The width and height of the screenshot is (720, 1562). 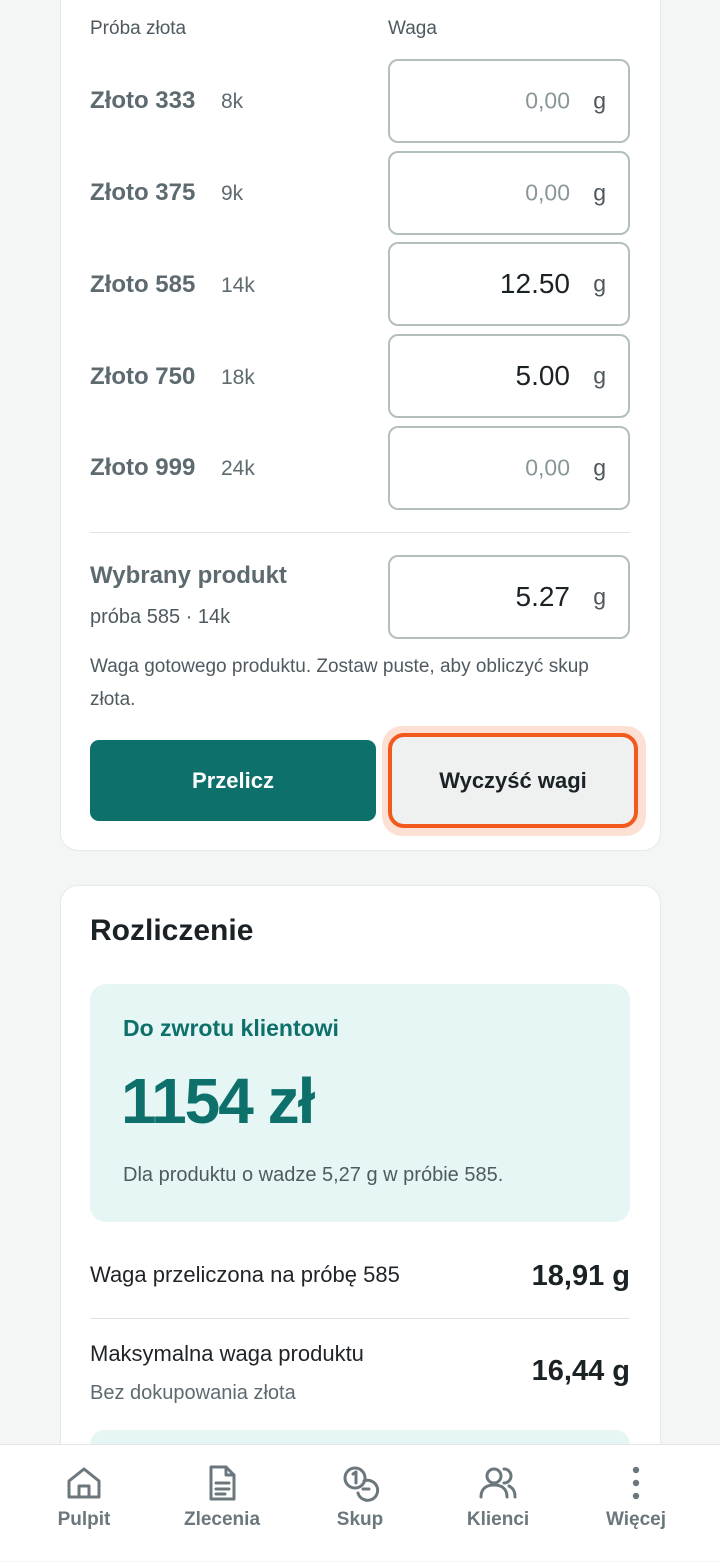 I want to click on gold-375-karat: 9k, so click(x=232, y=193).